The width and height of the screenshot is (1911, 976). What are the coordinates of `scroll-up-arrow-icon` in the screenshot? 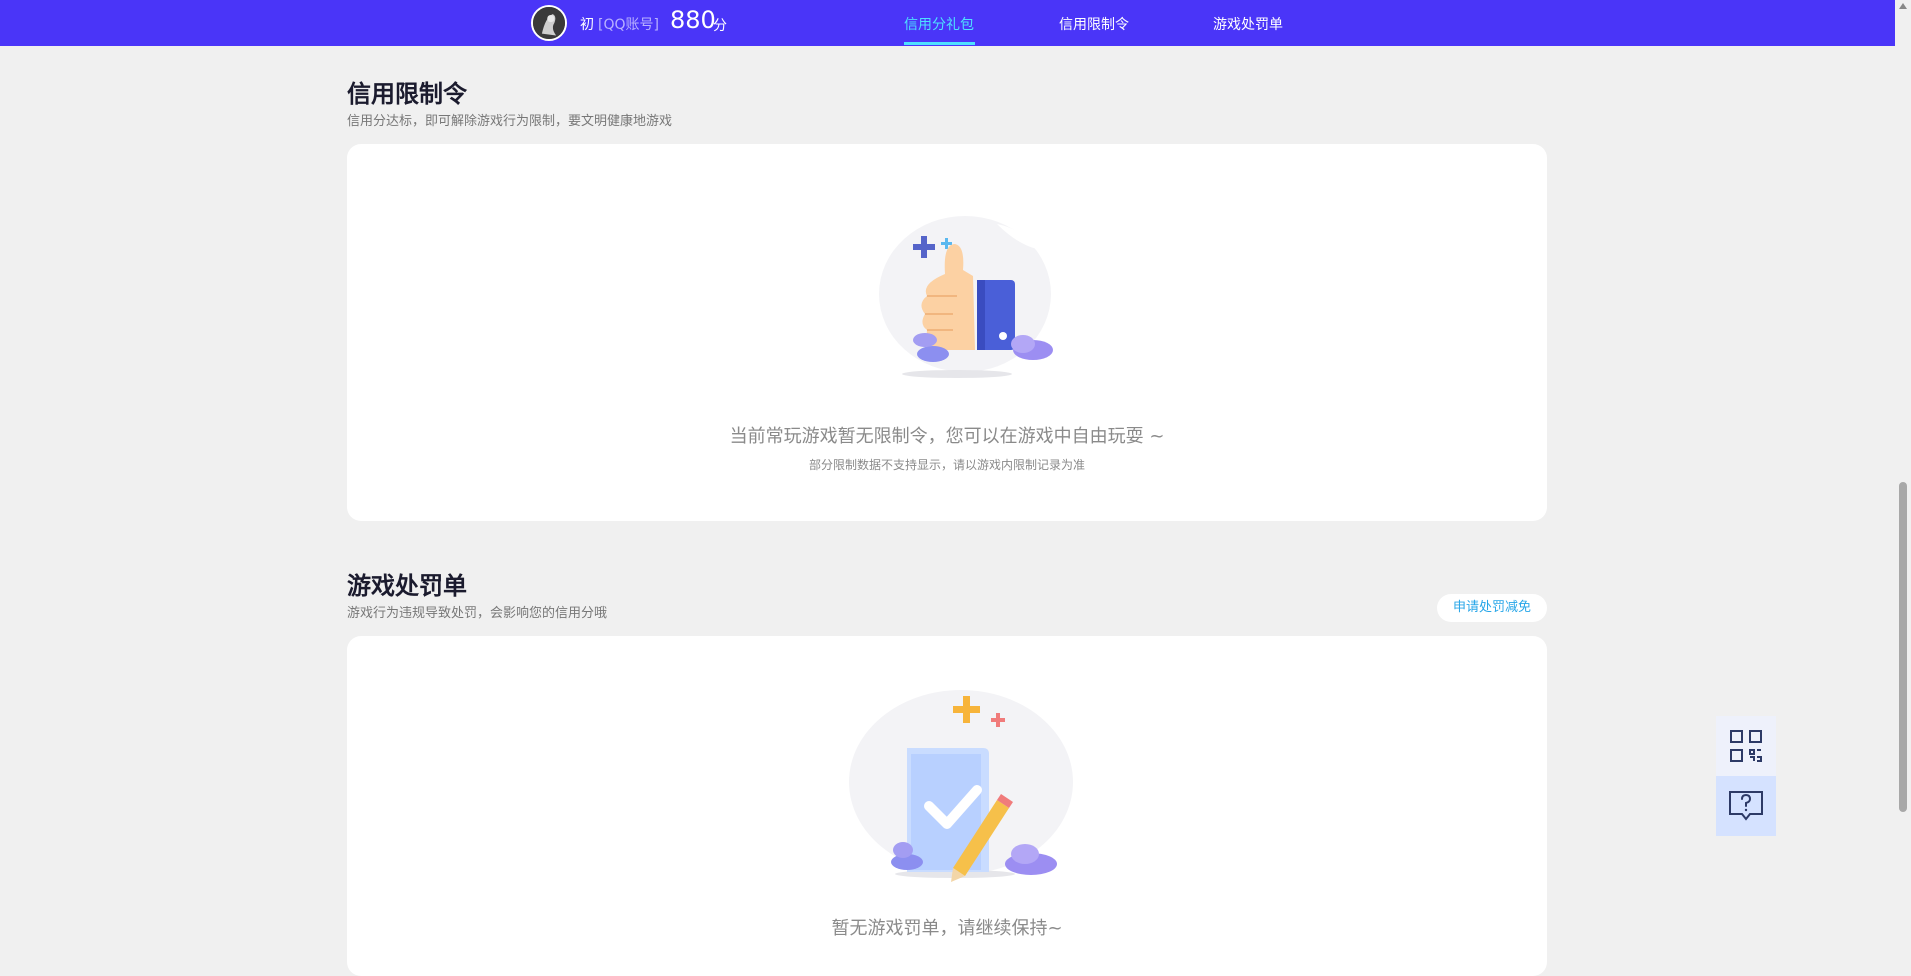 It's located at (1903, 6).